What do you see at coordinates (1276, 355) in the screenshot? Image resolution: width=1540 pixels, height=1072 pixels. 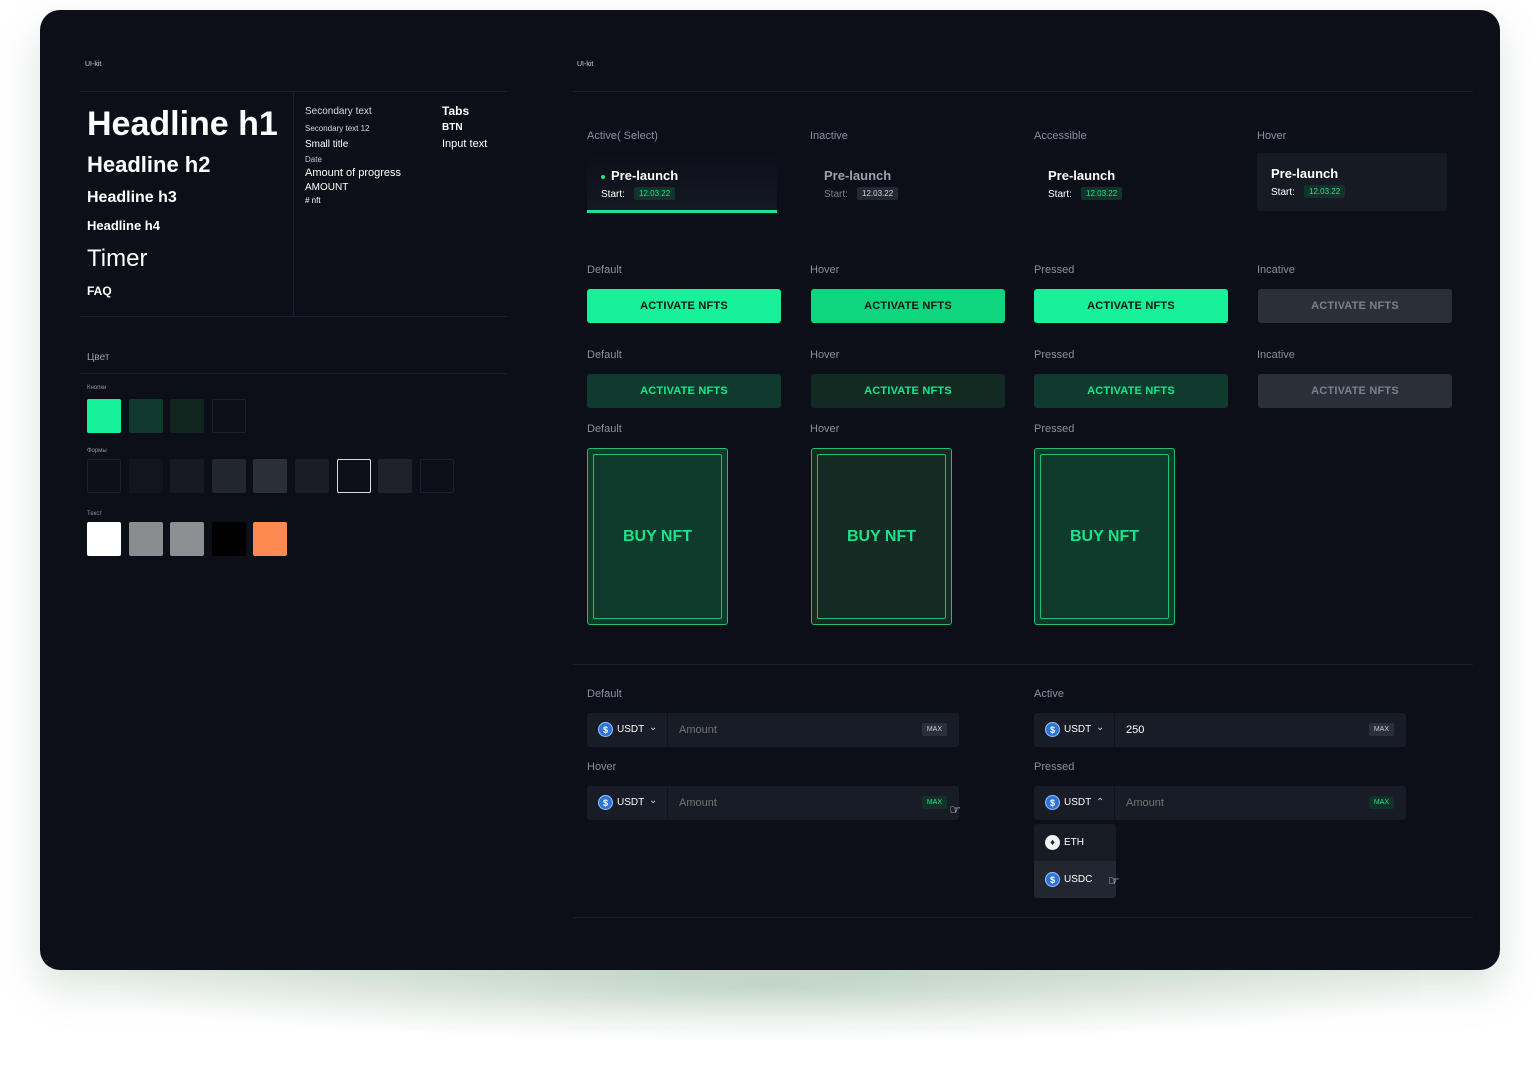 I see `btn2-inactive-label: Incative` at bounding box center [1276, 355].